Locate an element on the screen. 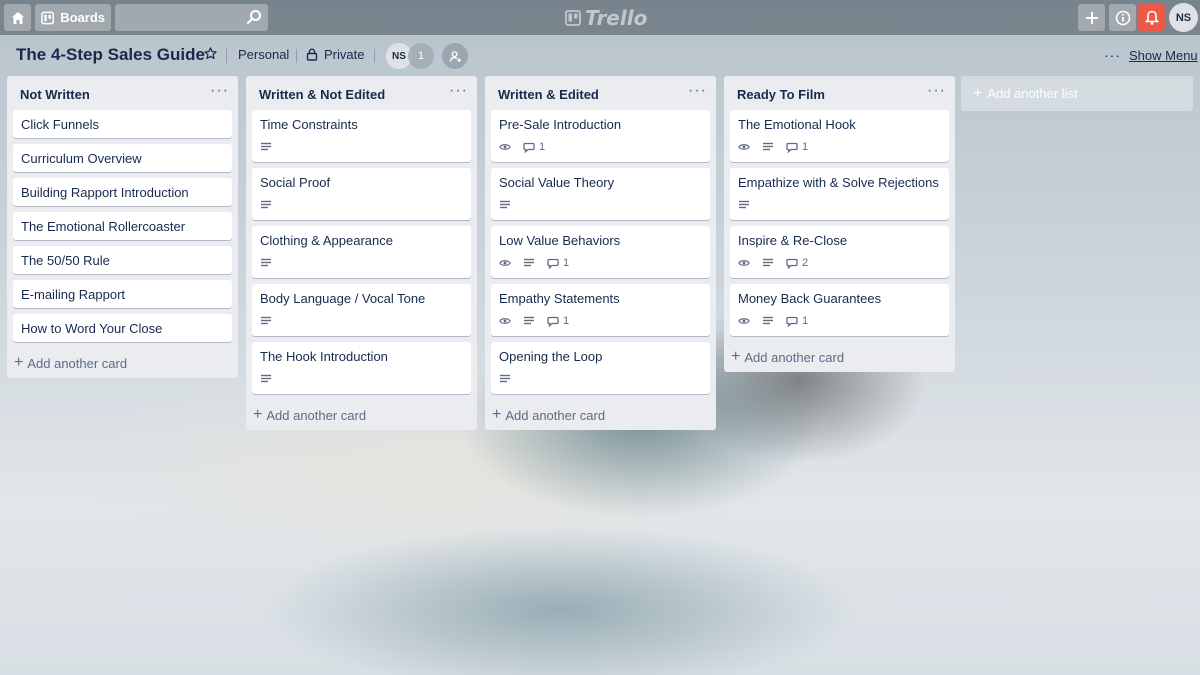  card: The Emotional Rollercoaster is located at coordinates (122, 226).